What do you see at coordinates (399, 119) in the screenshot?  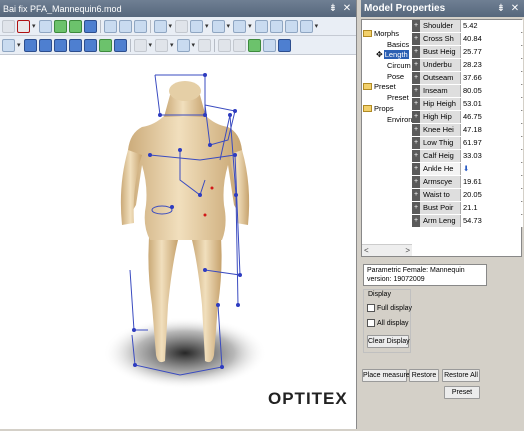 I see `tree-item-environ: Environ` at bounding box center [399, 119].